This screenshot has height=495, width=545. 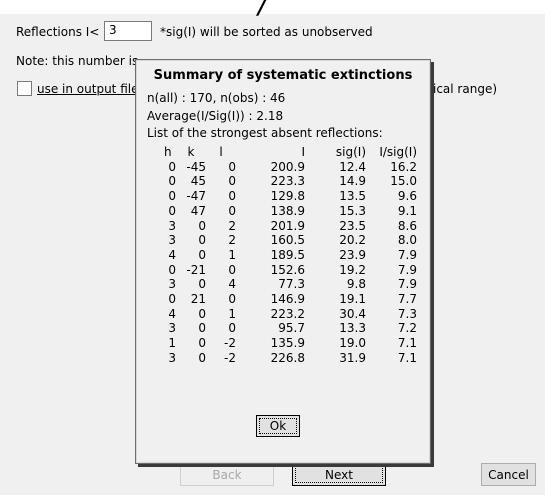 What do you see at coordinates (407, 299) in the screenshot?
I see `cell-ratio: 7.7` at bounding box center [407, 299].